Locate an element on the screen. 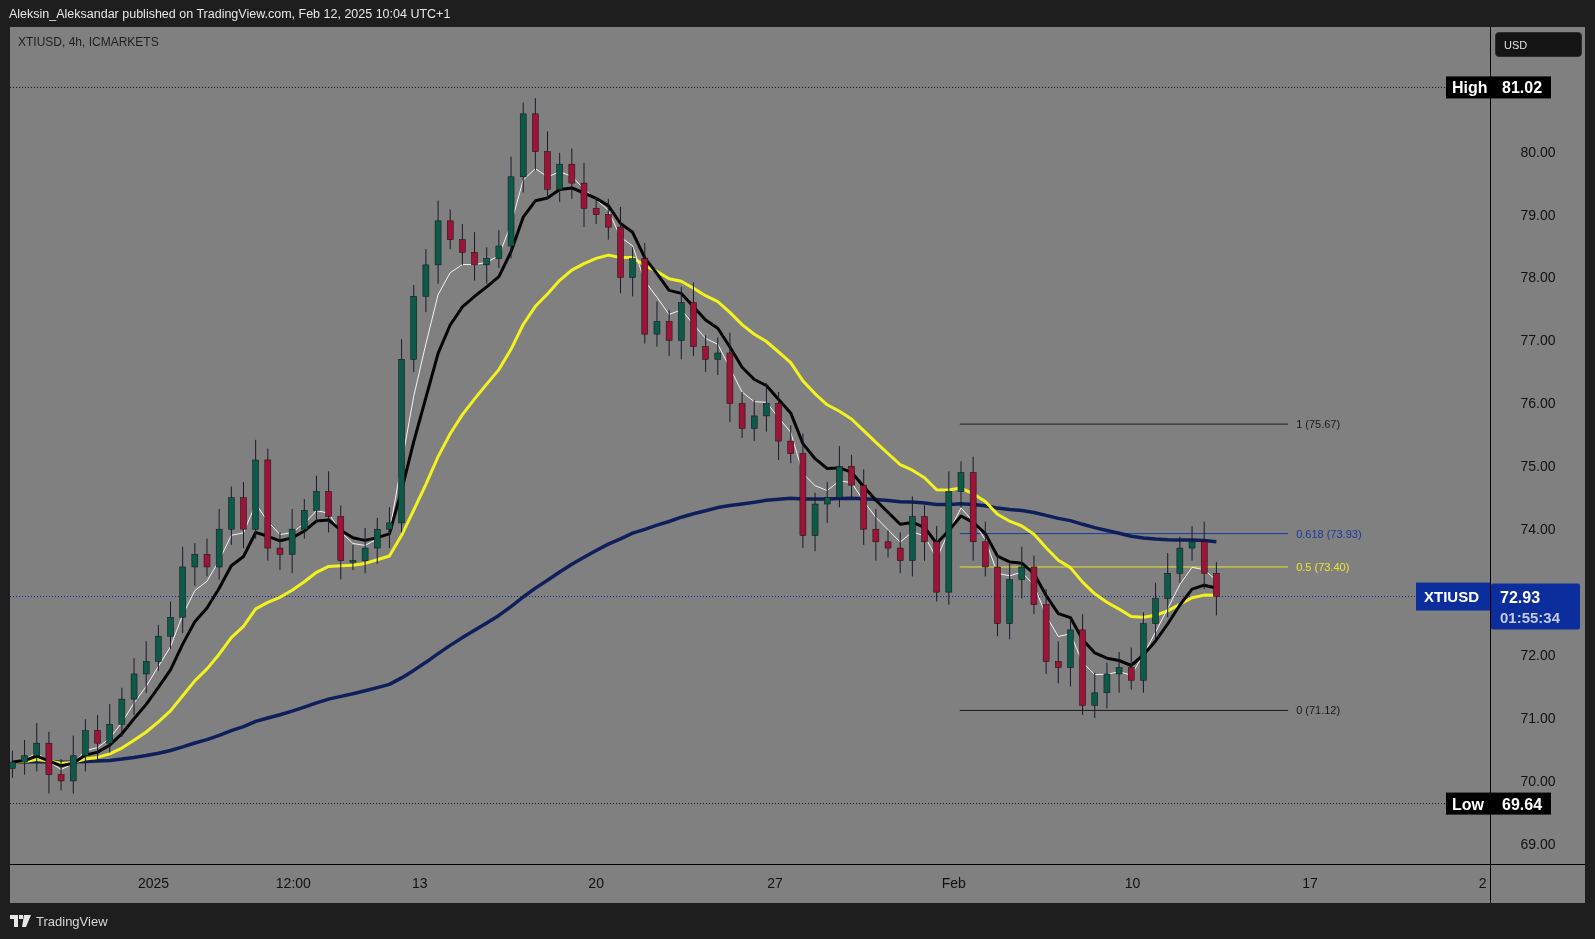 The height and width of the screenshot is (939, 1595). price-axis-label: 76.00 is located at coordinates (1538, 403).